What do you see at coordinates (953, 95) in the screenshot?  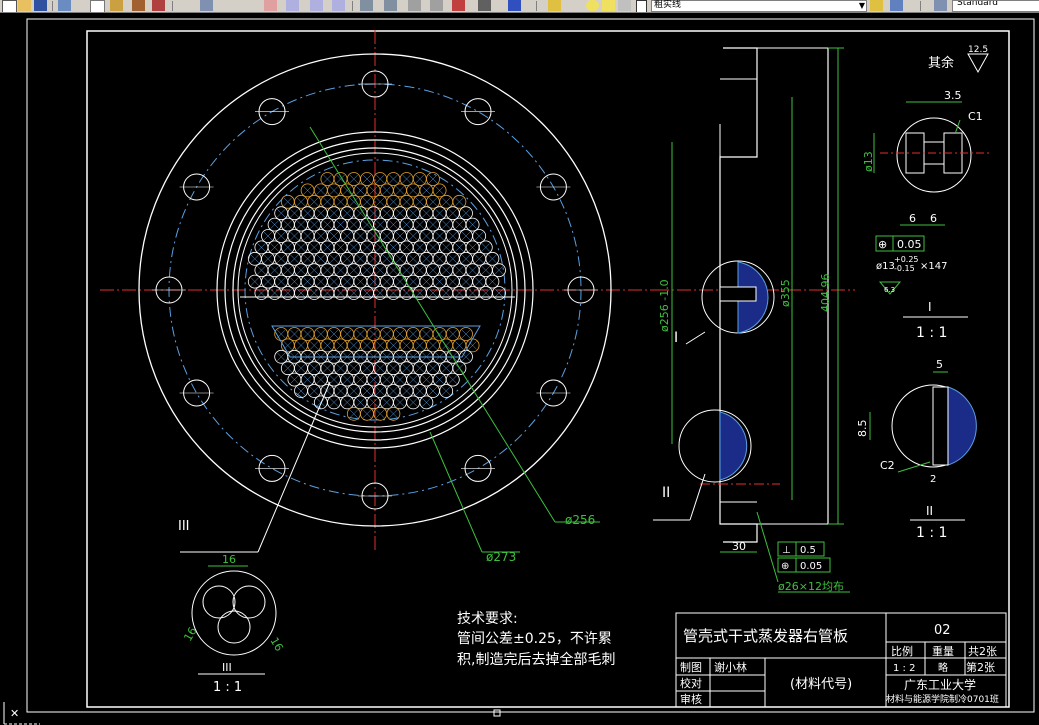 I see `detail-I-width: 3.5` at bounding box center [953, 95].